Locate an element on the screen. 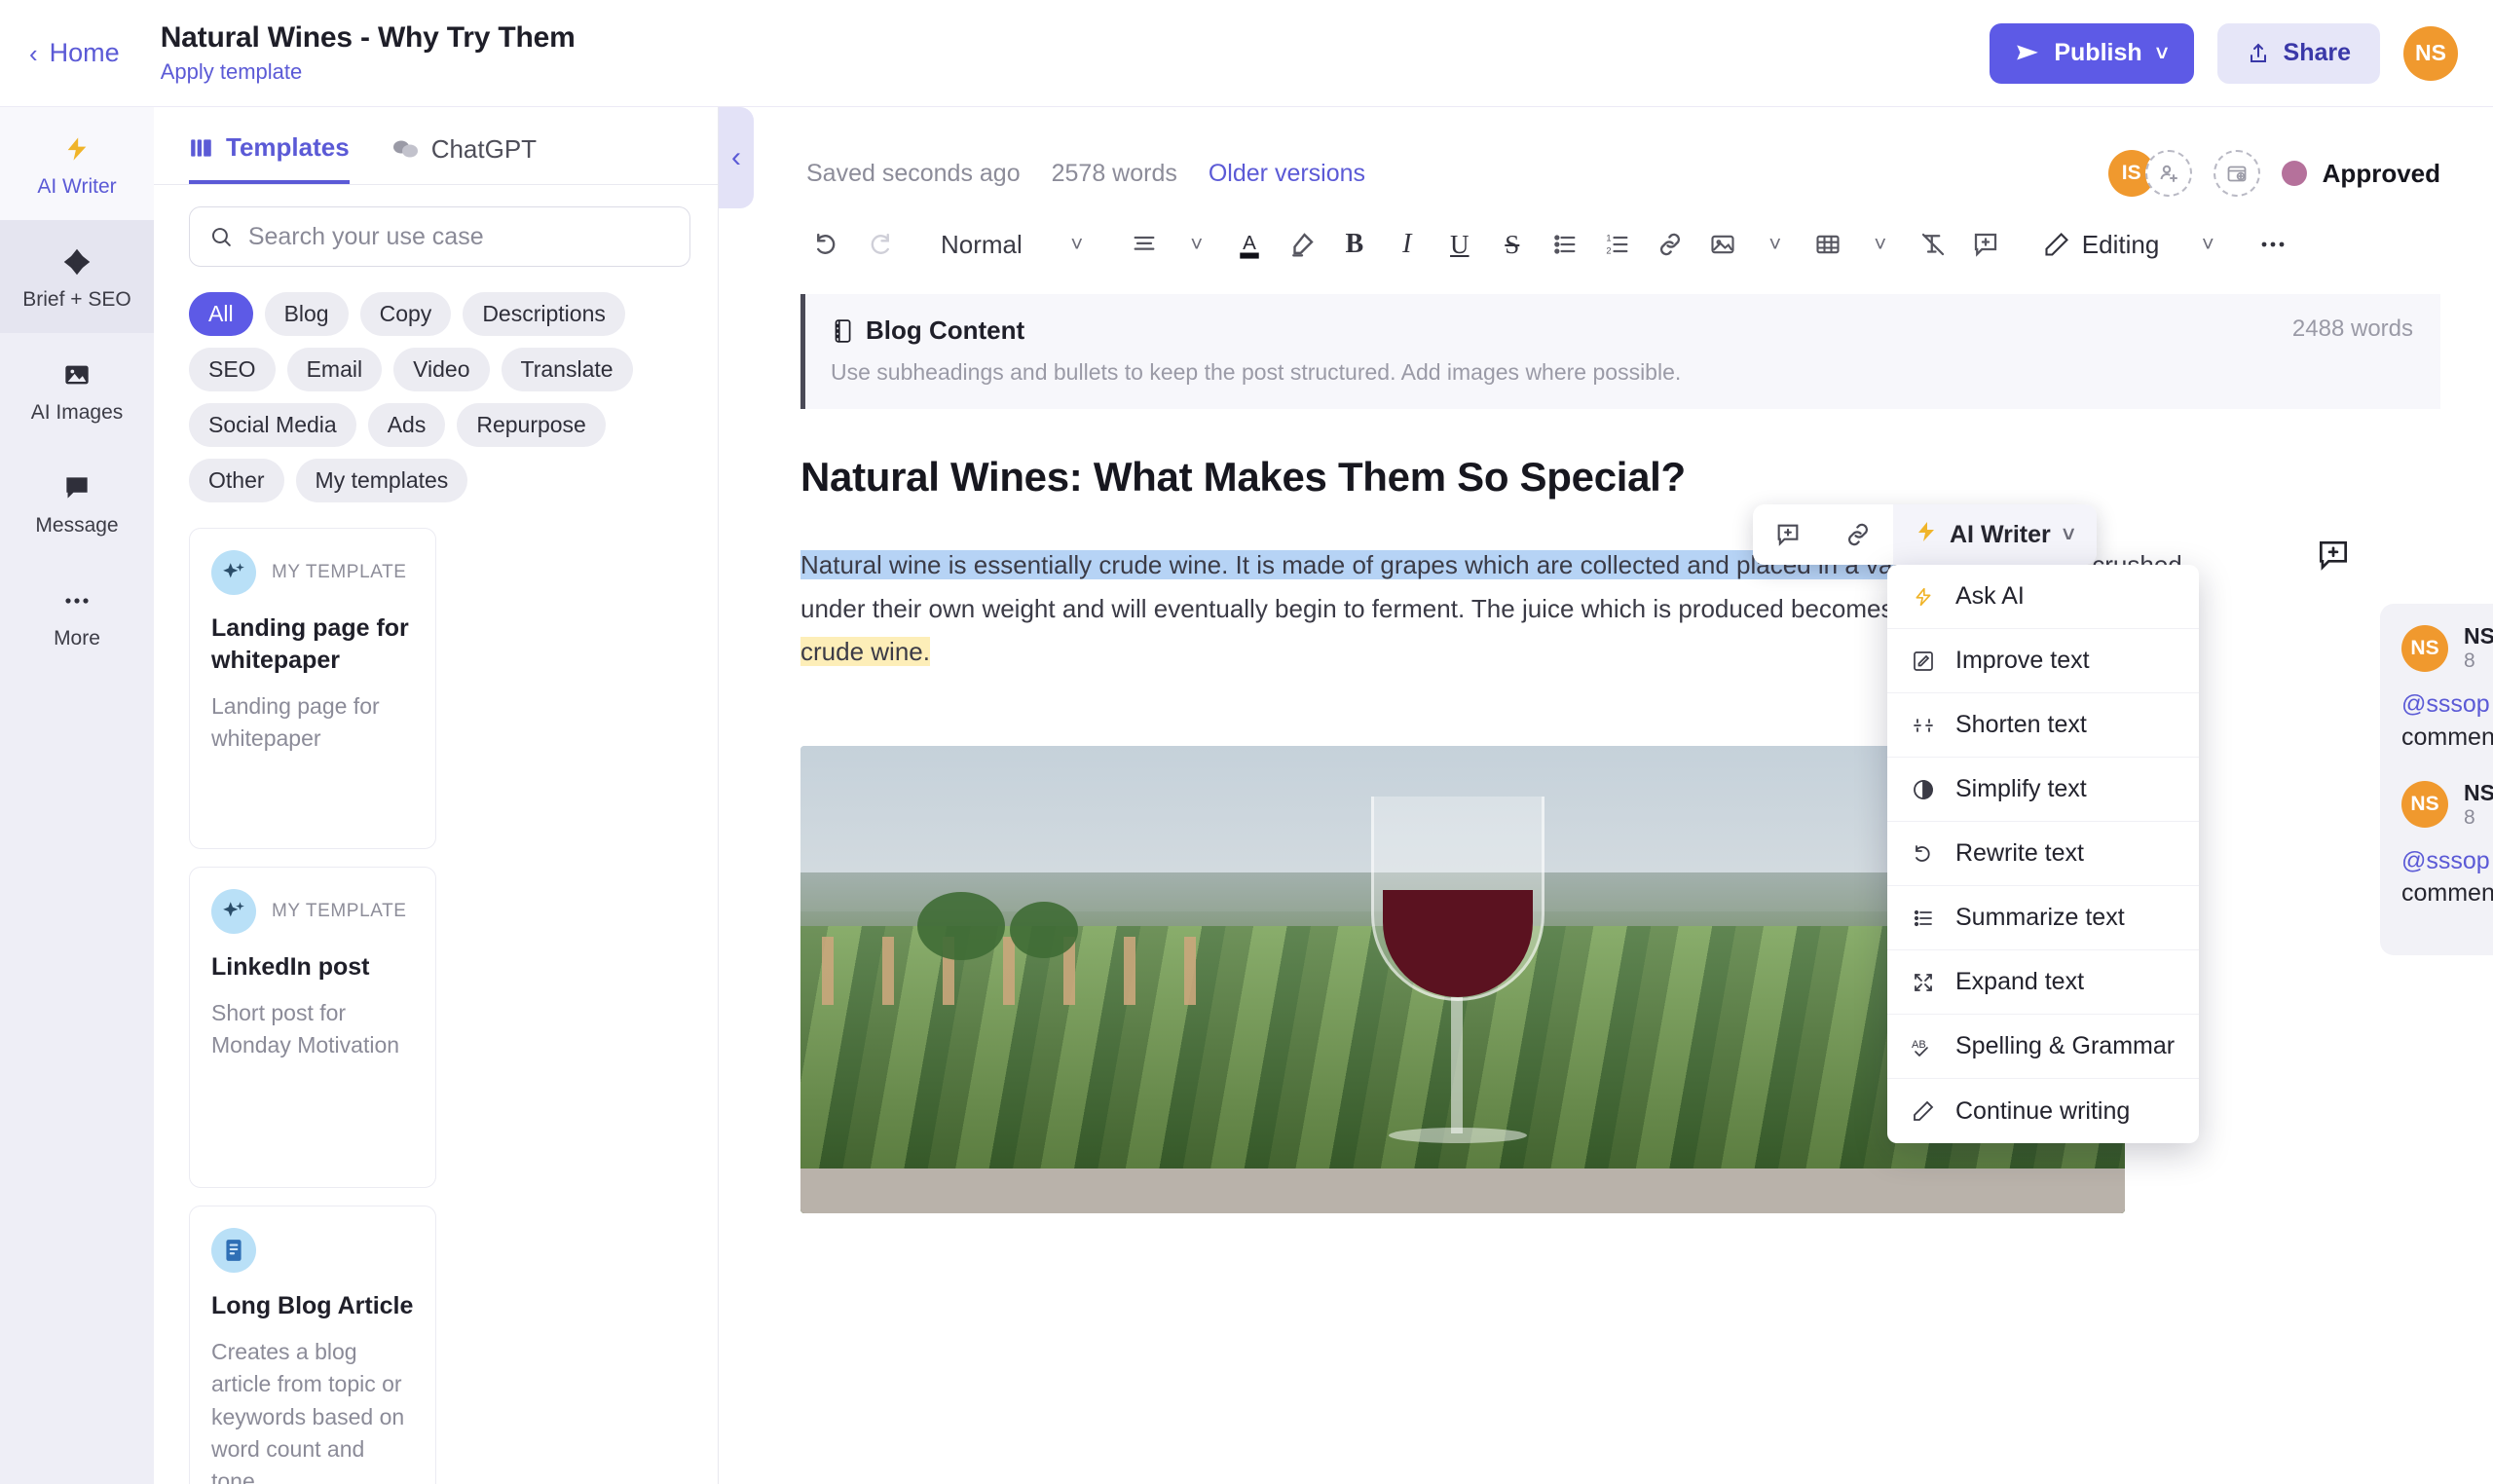 Image resolution: width=2493 pixels, height=1484 pixels. chevron-down-icon: ˅ is located at coordinates (1881, 244).